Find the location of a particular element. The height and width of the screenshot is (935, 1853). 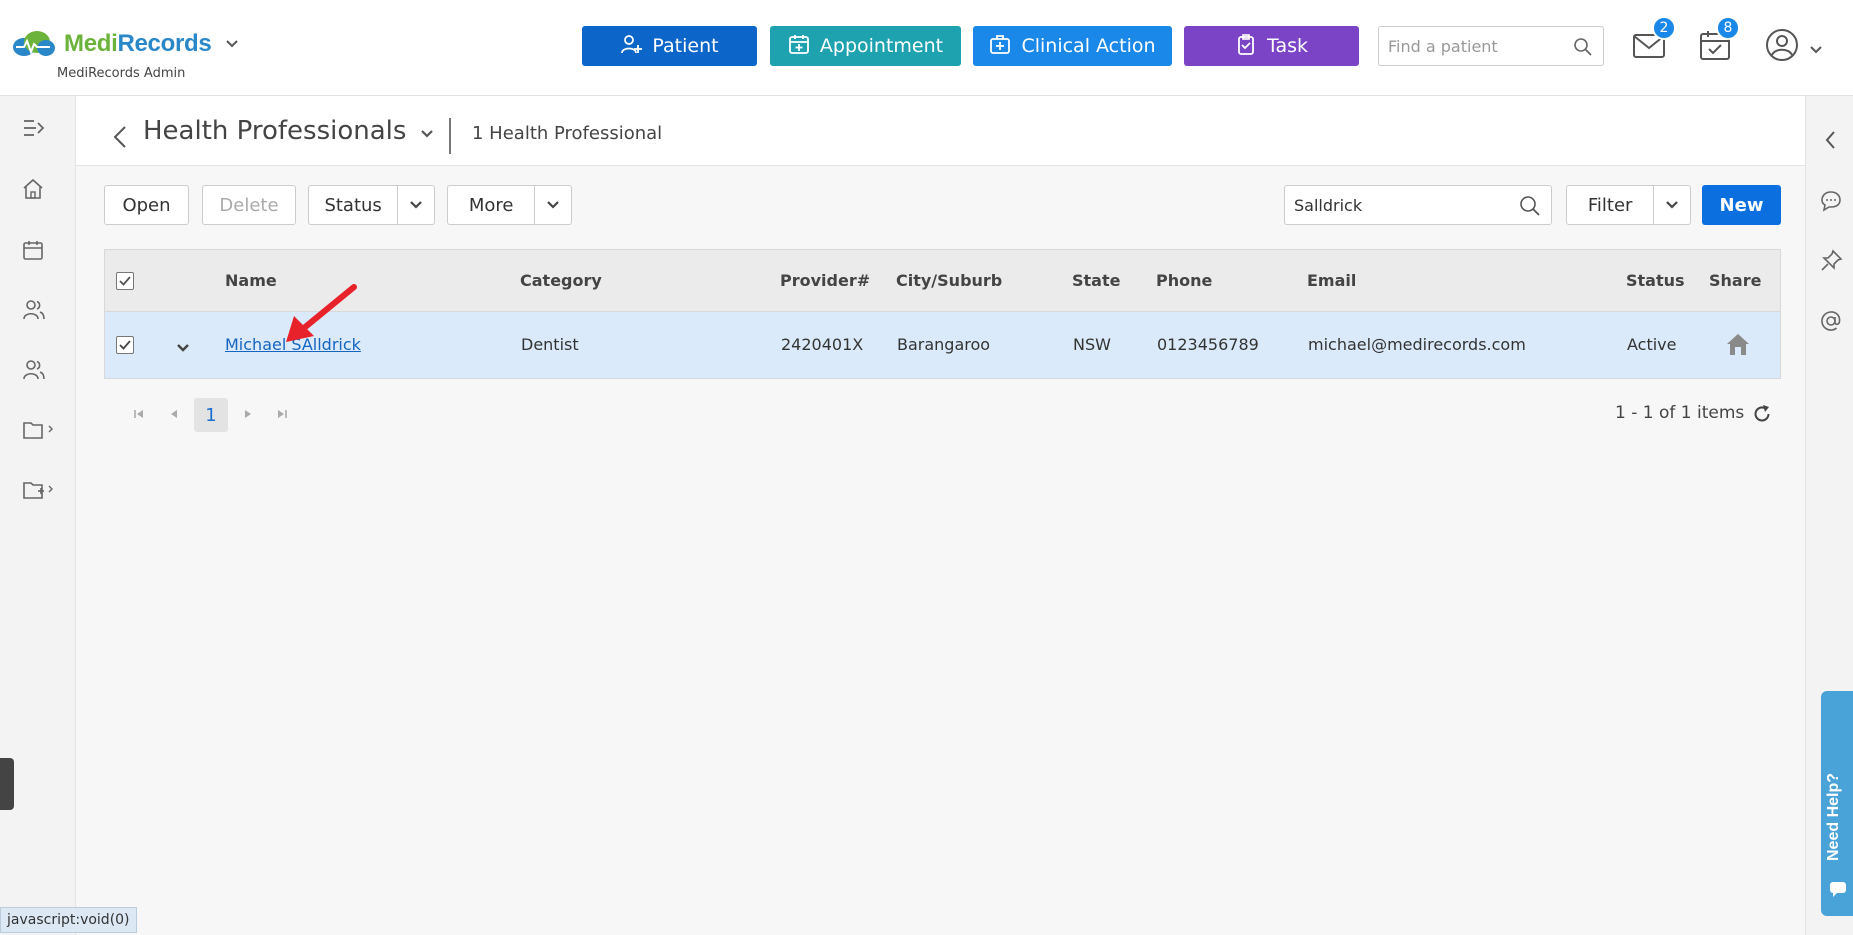

delete-button: Delete is located at coordinates (249, 205).